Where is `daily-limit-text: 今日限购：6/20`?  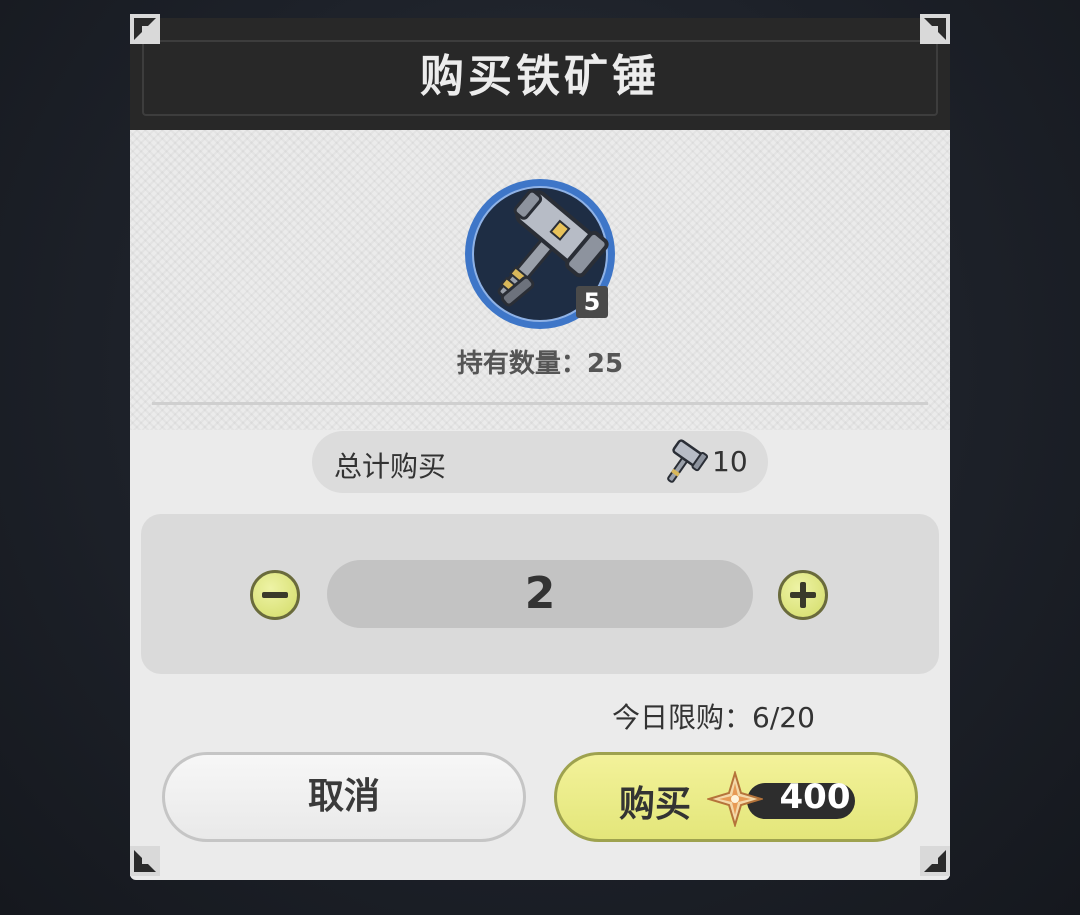
daily-limit-text: 今日限购：6/20 is located at coordinates (713, 717).